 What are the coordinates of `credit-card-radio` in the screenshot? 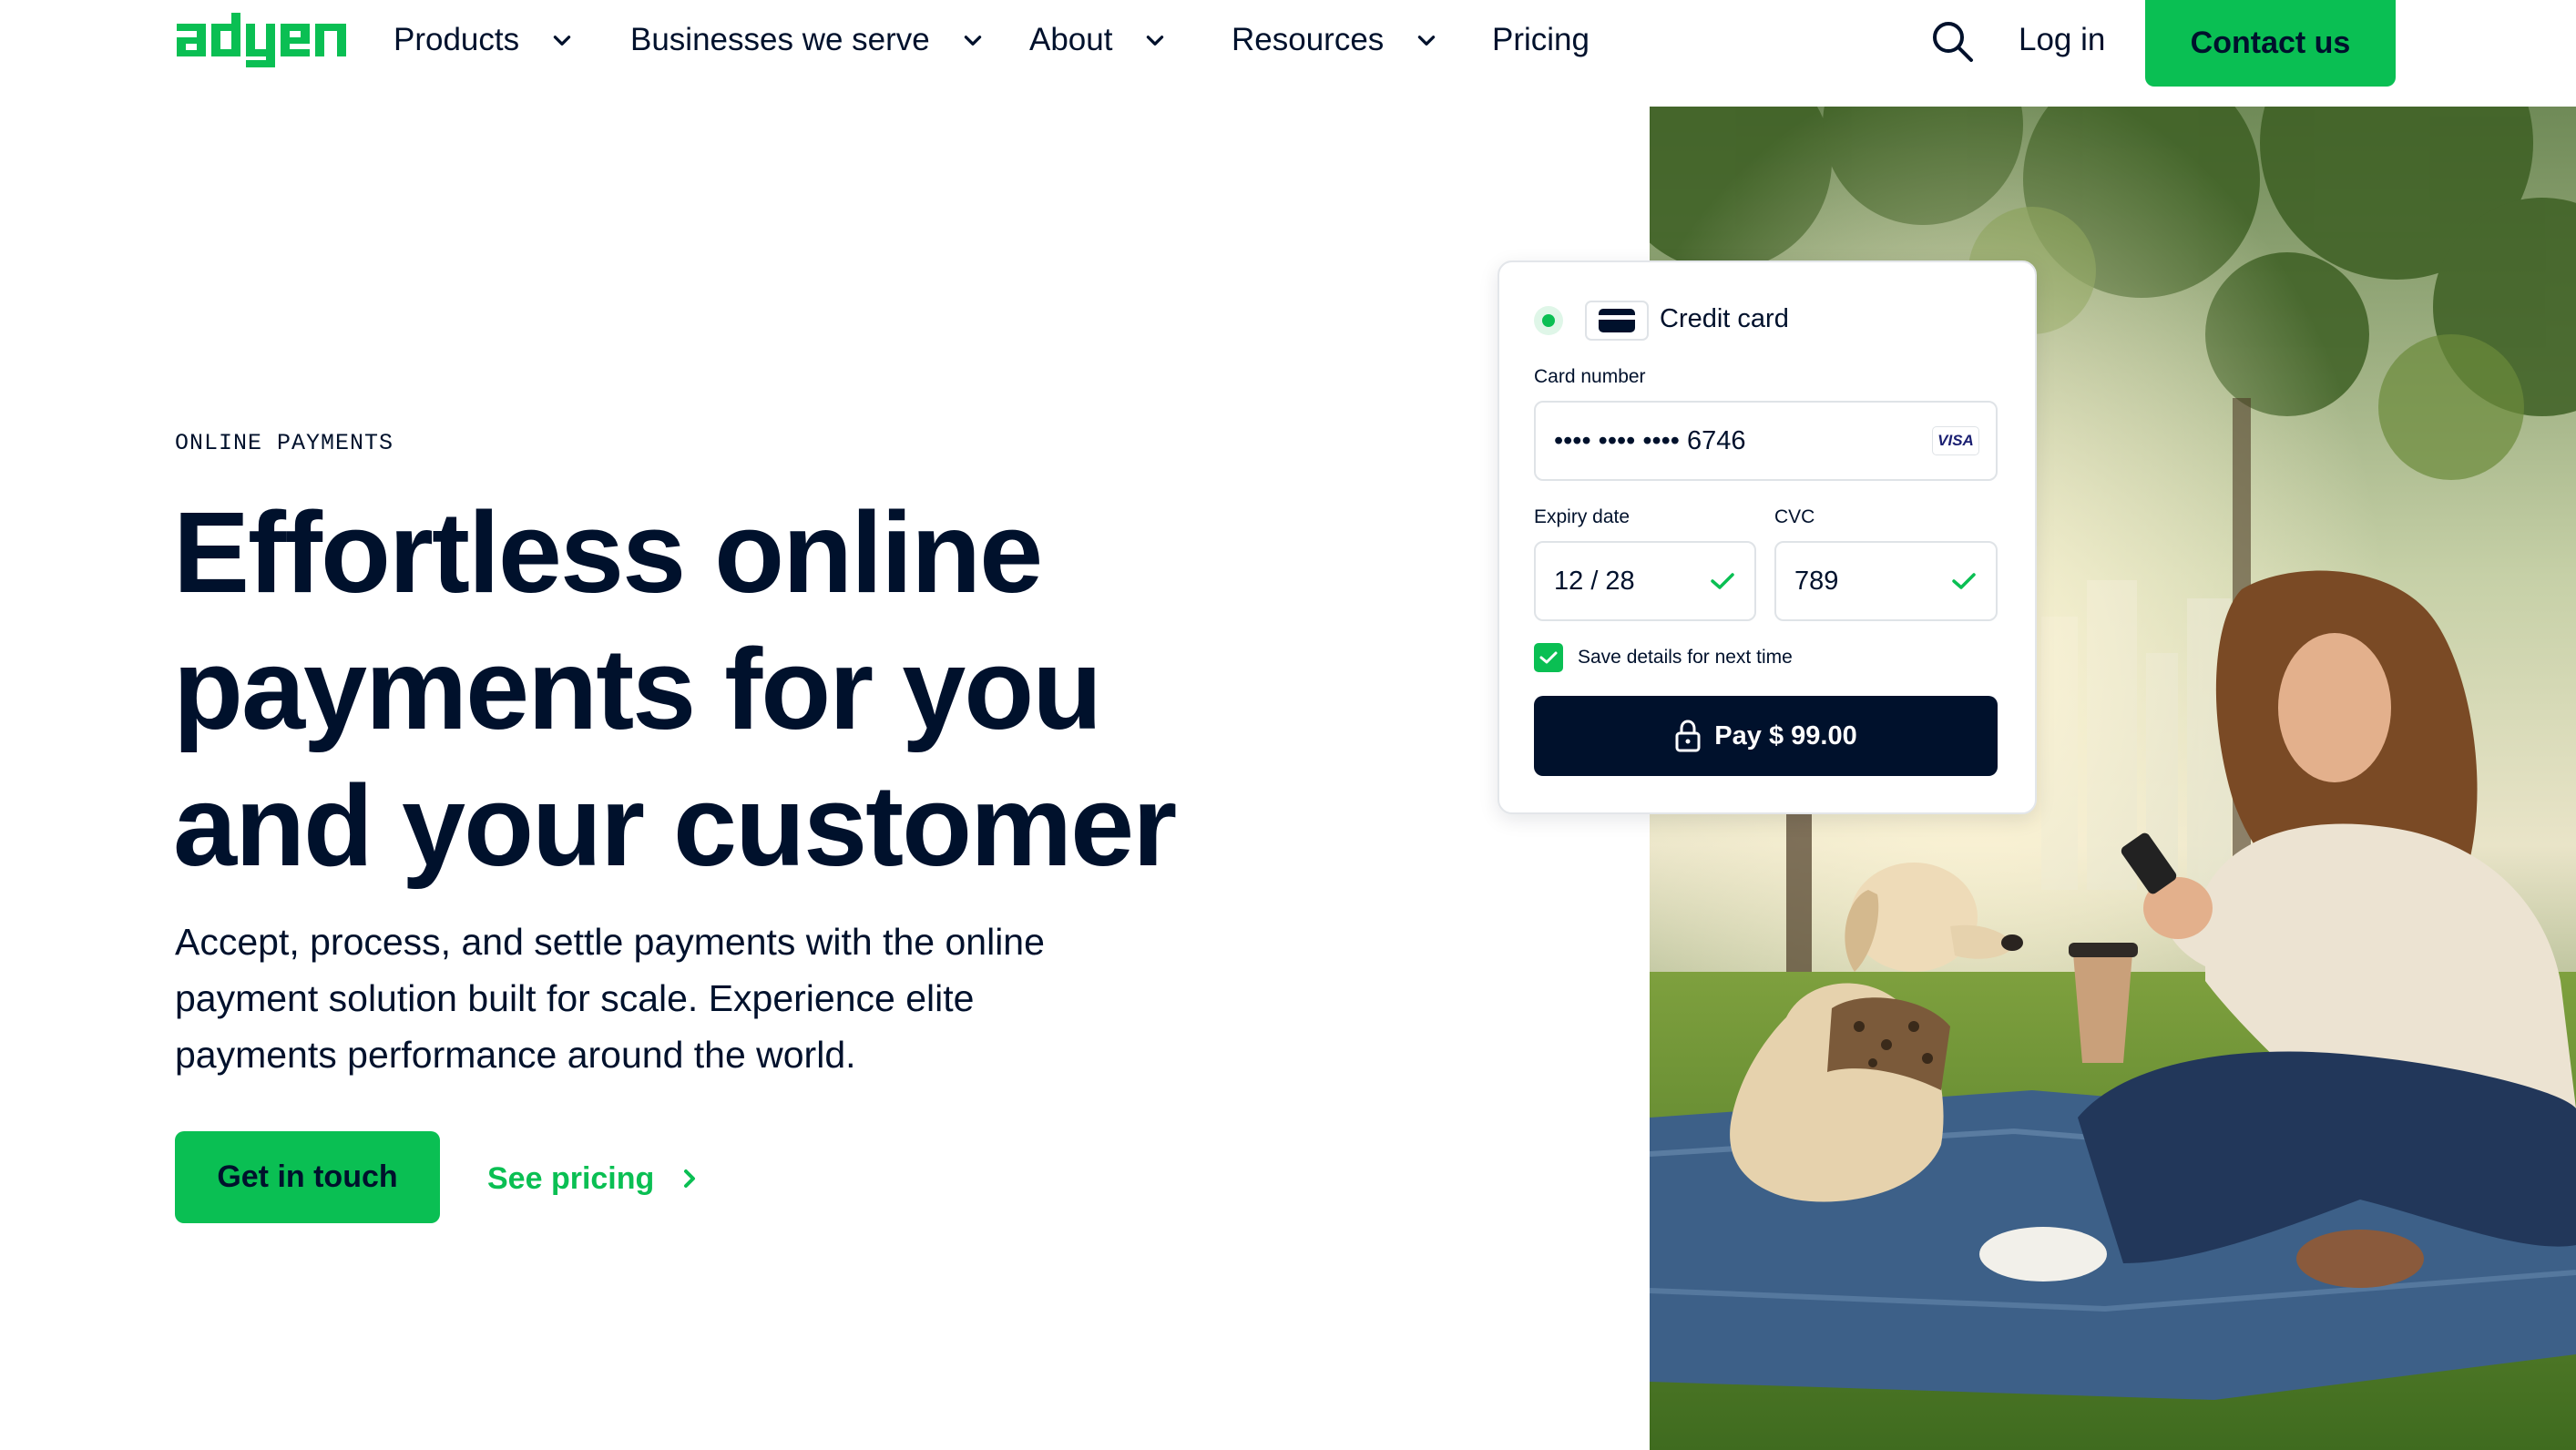 It's located at (1549, 320).